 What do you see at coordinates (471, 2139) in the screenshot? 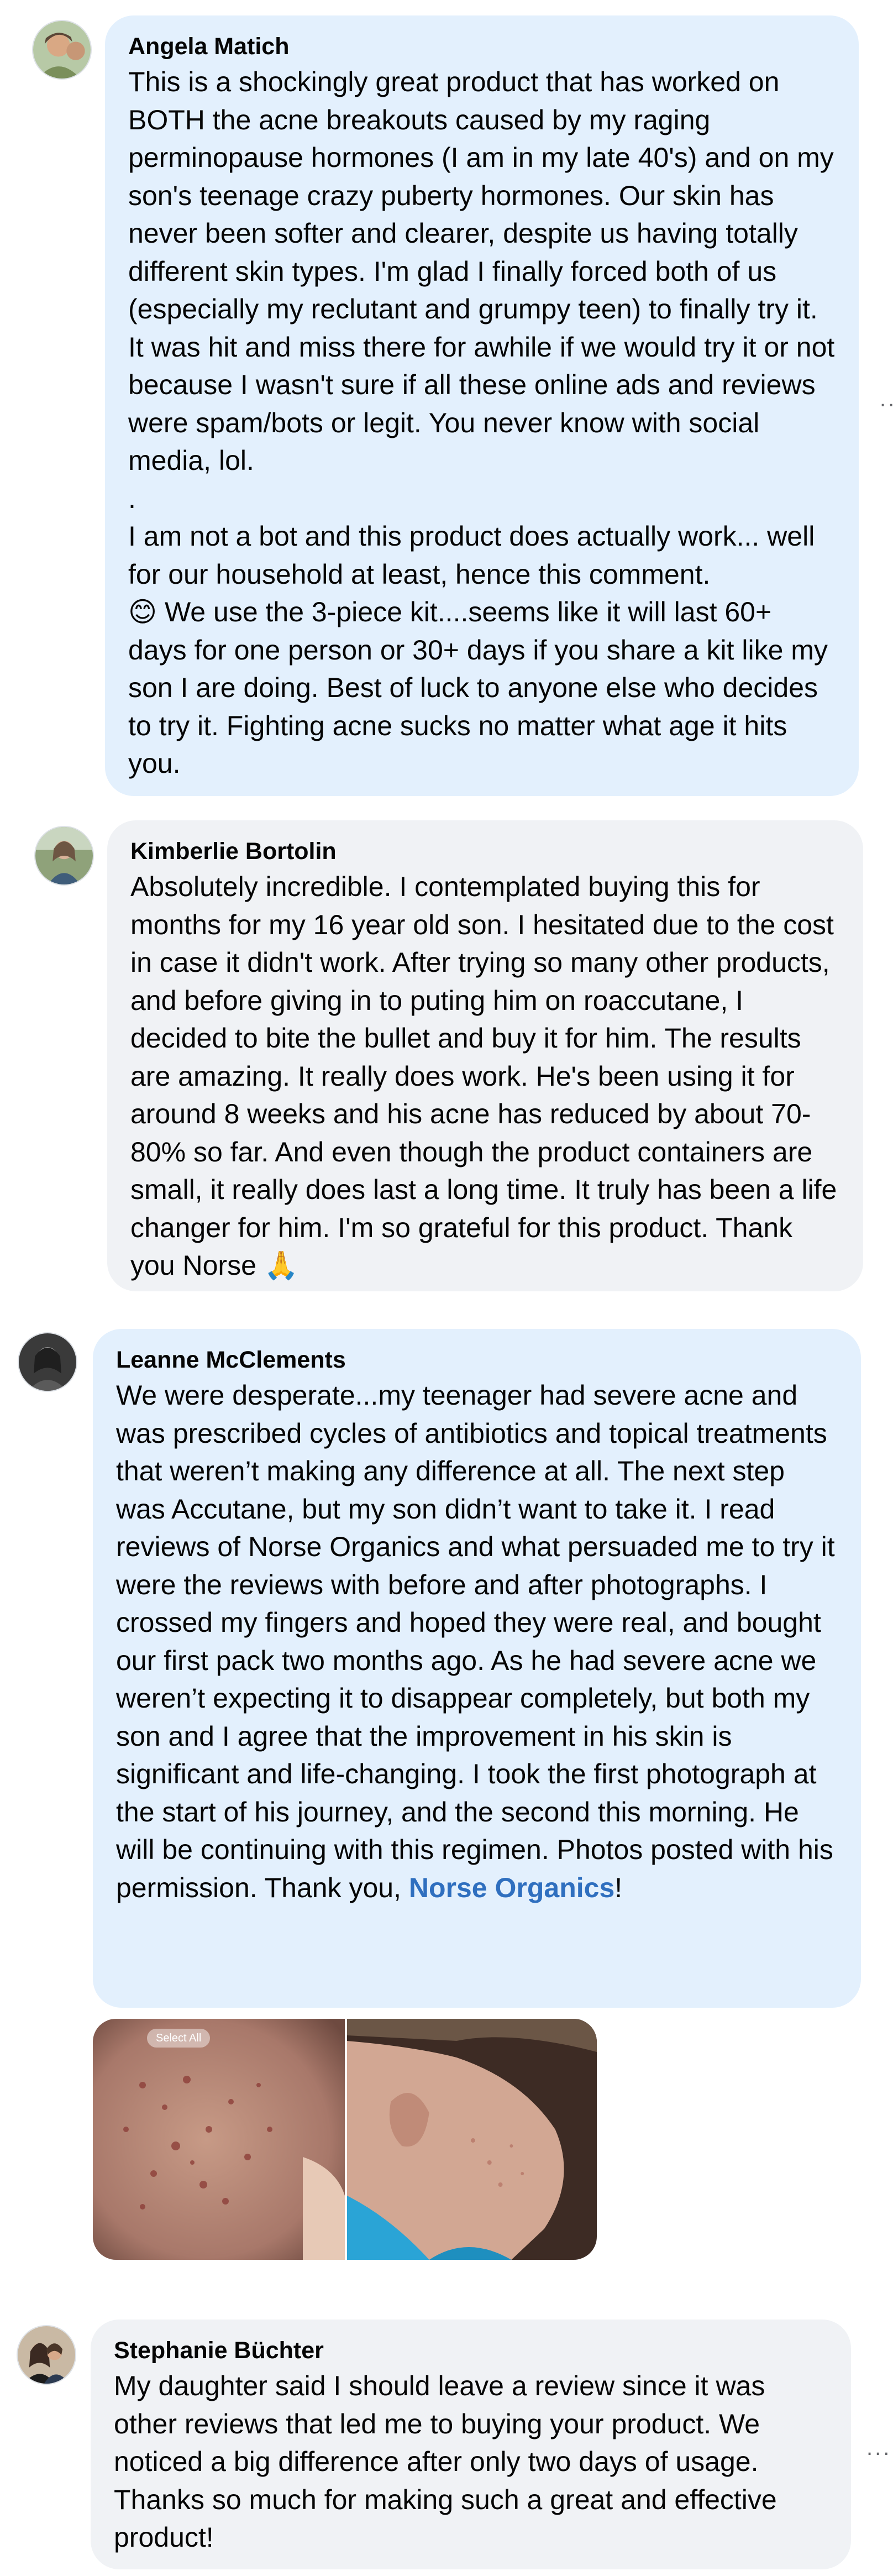
I see `after-photo` at bounding box center [471, 2139].